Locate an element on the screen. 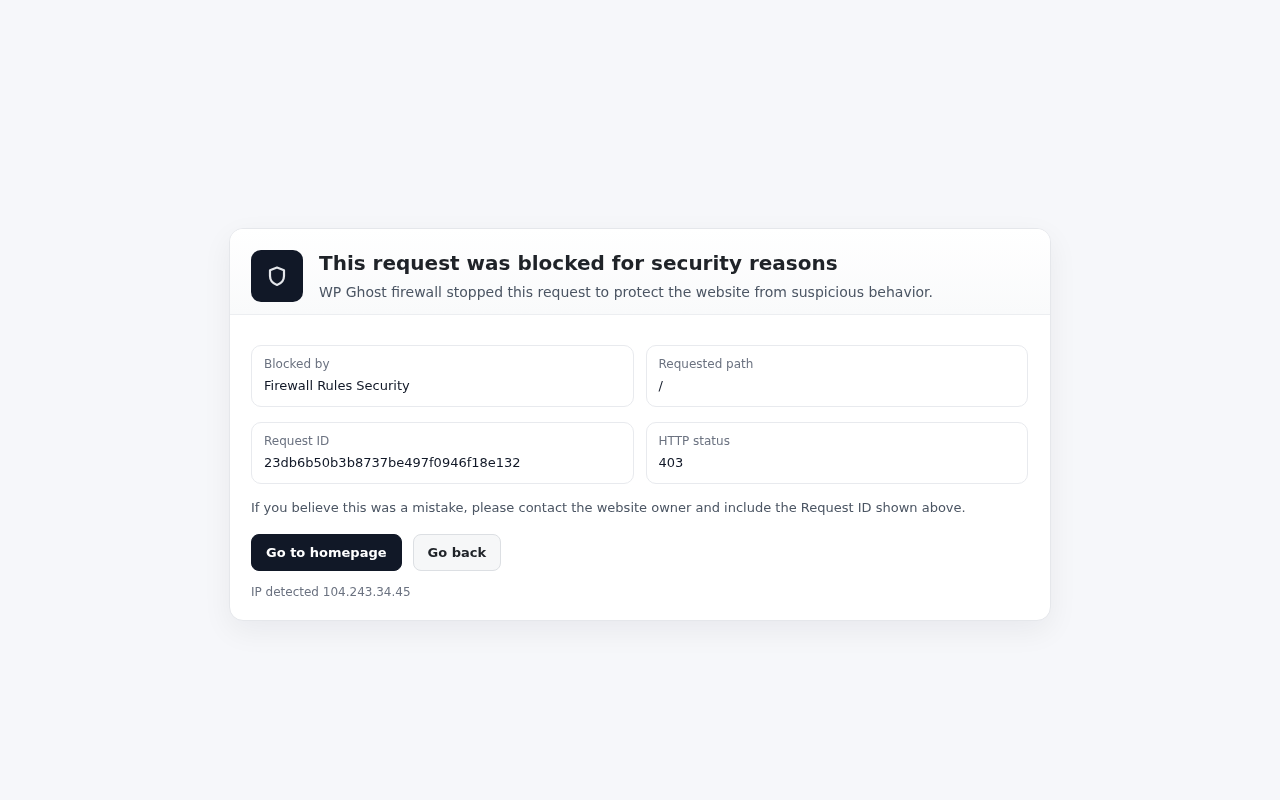  help-text: If you believe this was a mistake, please contact the website owner and include the Request ID shown above. is located at coordinates (609, 507).